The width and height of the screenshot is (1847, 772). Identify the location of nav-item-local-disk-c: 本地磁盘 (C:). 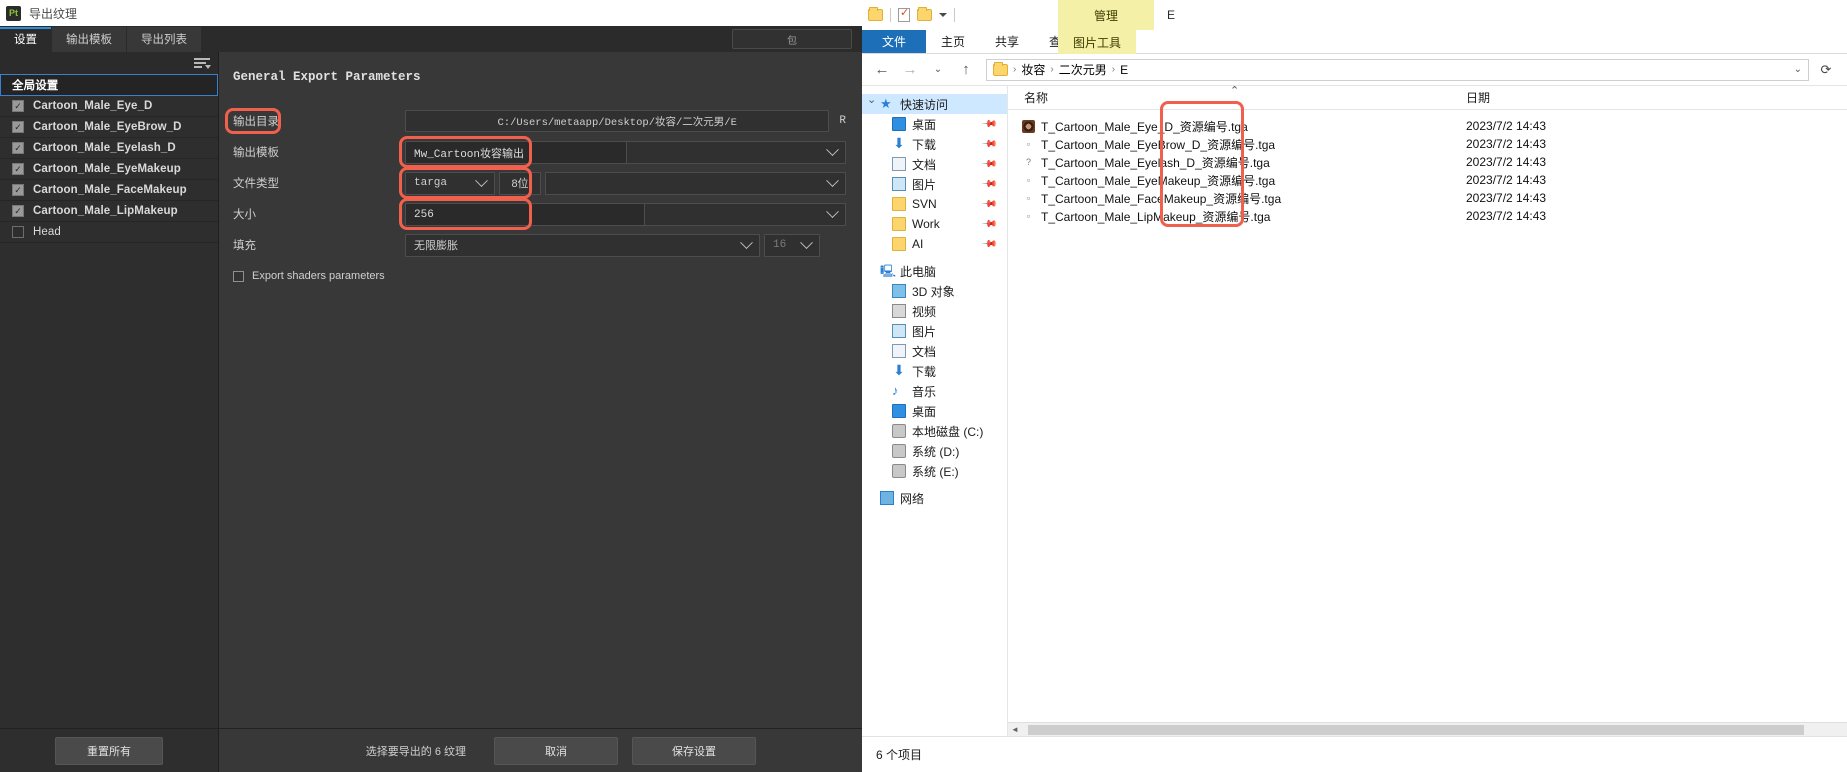
(934, 431).